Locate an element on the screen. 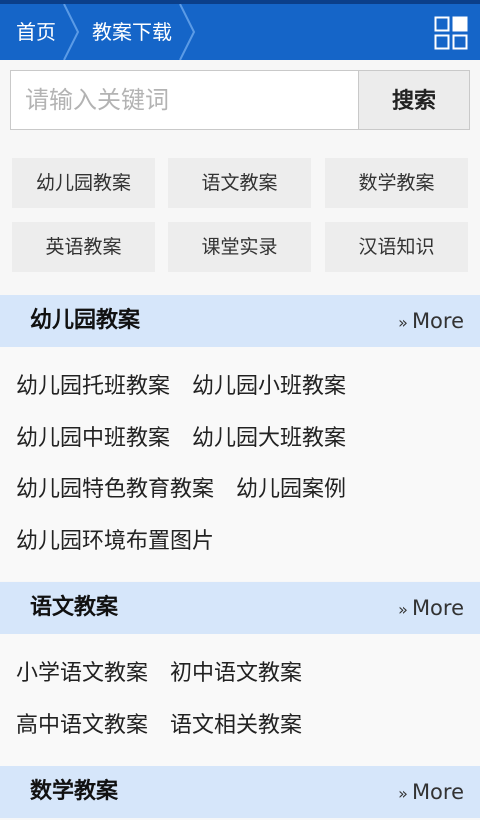 This screenshot has width=480, height=820. section-header-math: 数学教案 » More is located at coordinates (240, 792).